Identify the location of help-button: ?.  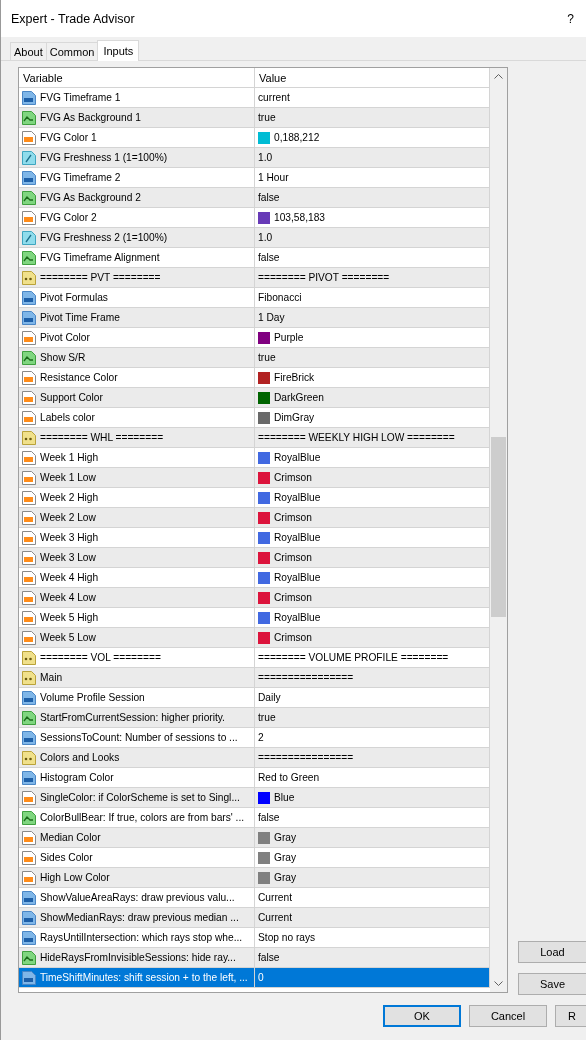
(570, 18).